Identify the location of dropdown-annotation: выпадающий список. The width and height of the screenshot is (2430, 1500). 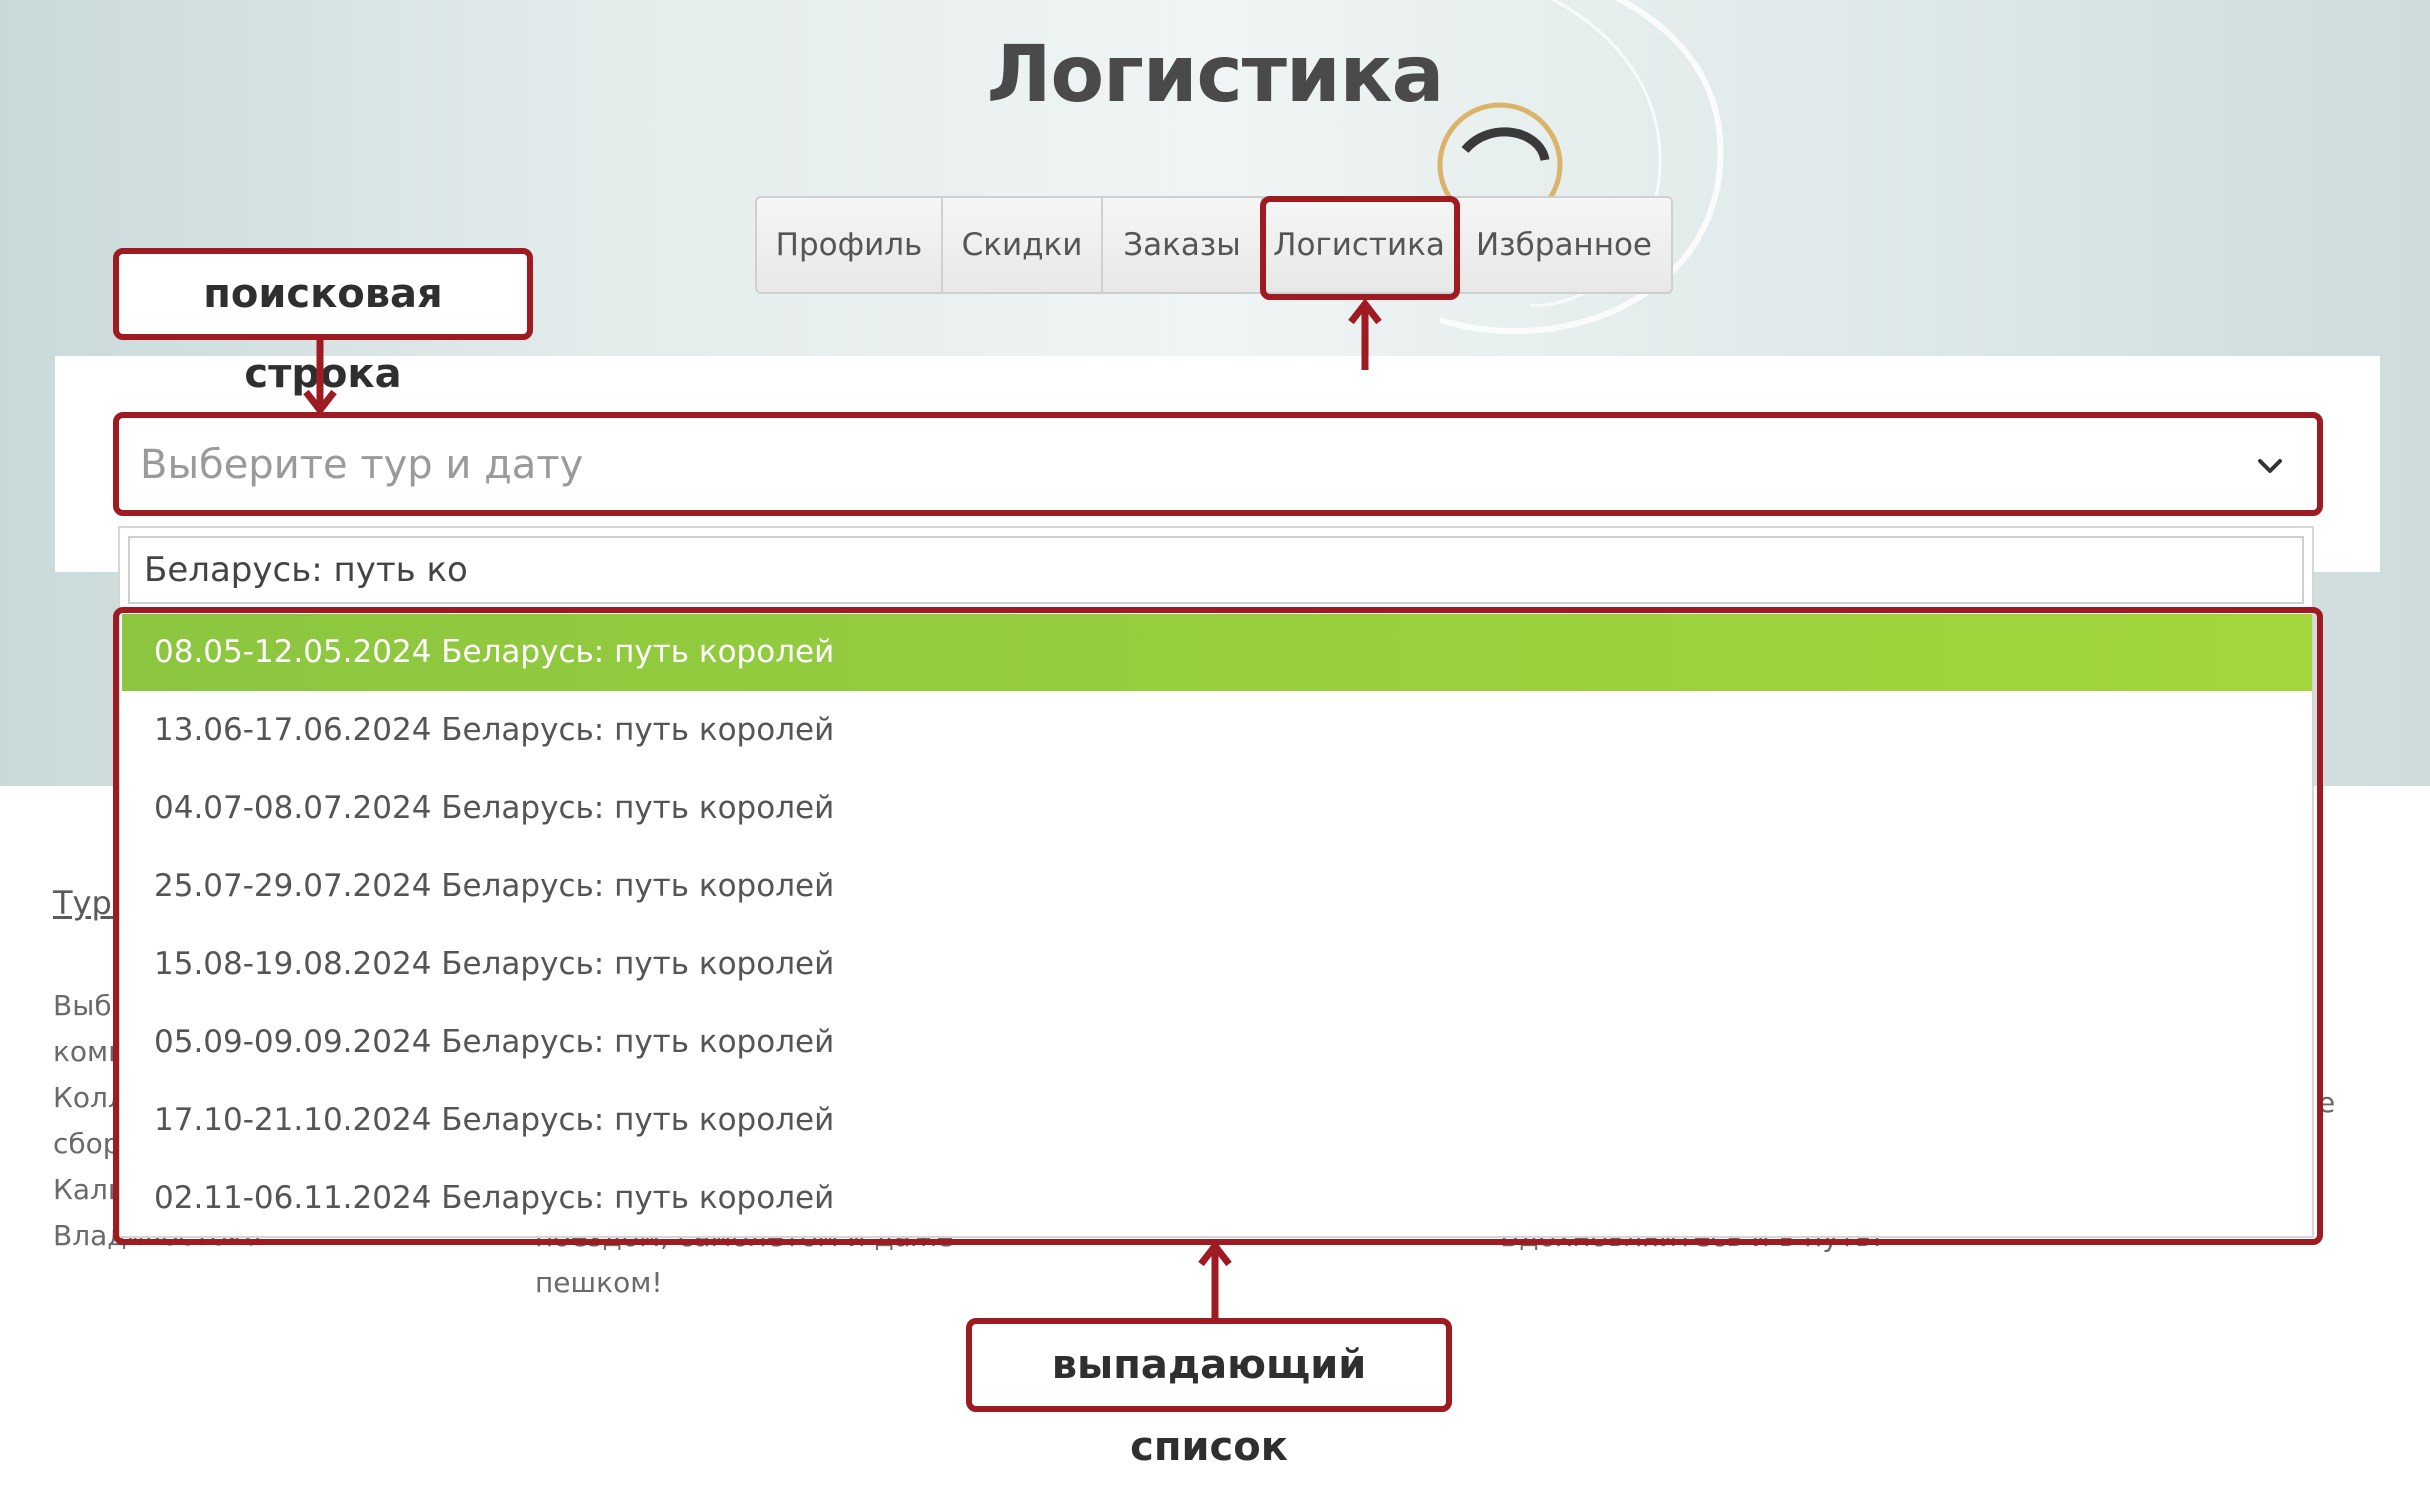
(1209, 1394).